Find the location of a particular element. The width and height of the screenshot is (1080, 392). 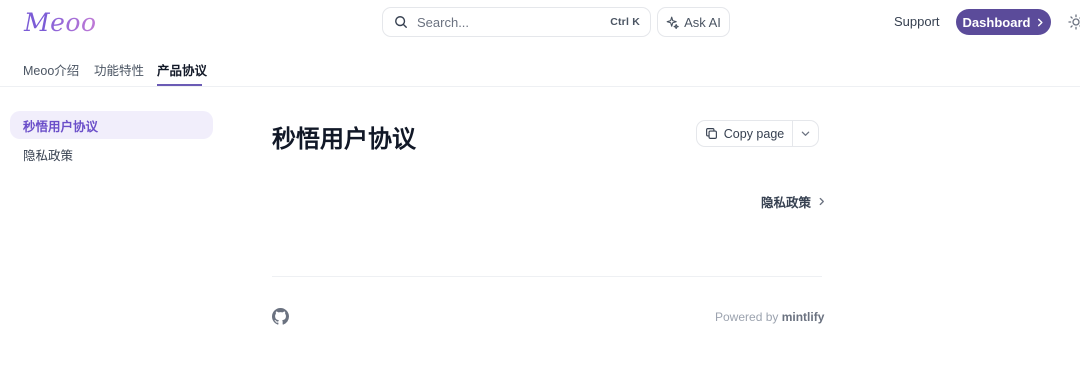

meoo-logo: Meoo is located at coordinates (60, 22).